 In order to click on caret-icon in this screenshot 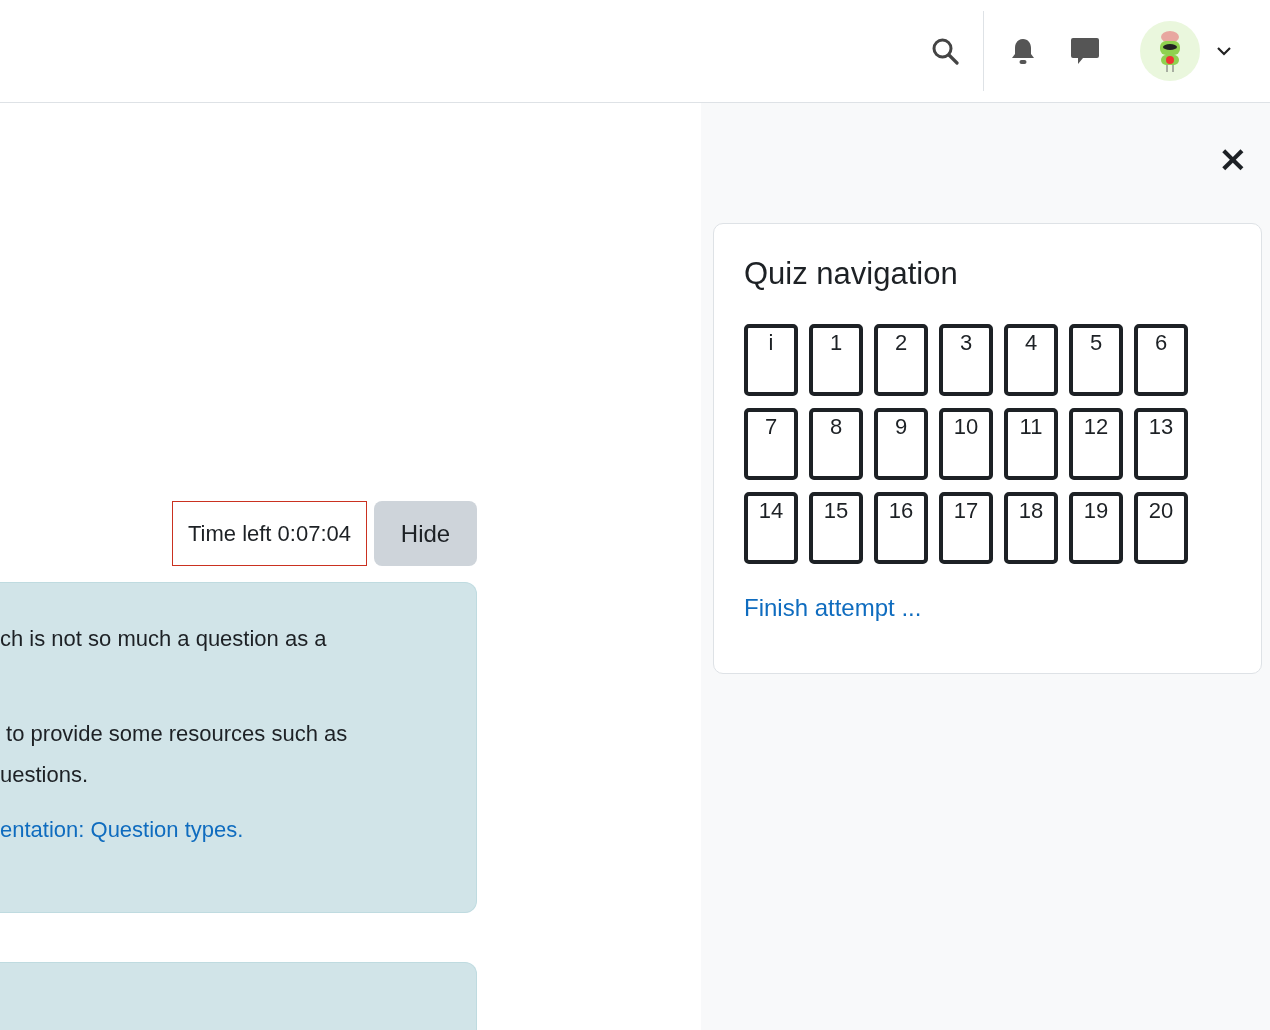, I will do `click(1224, 51)`.